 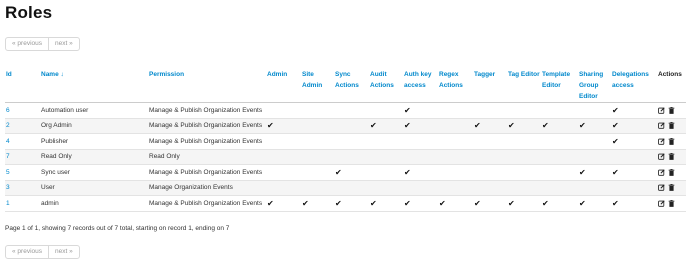 I want to click on column-header-permission: Permission, so click(x=207, y=84).